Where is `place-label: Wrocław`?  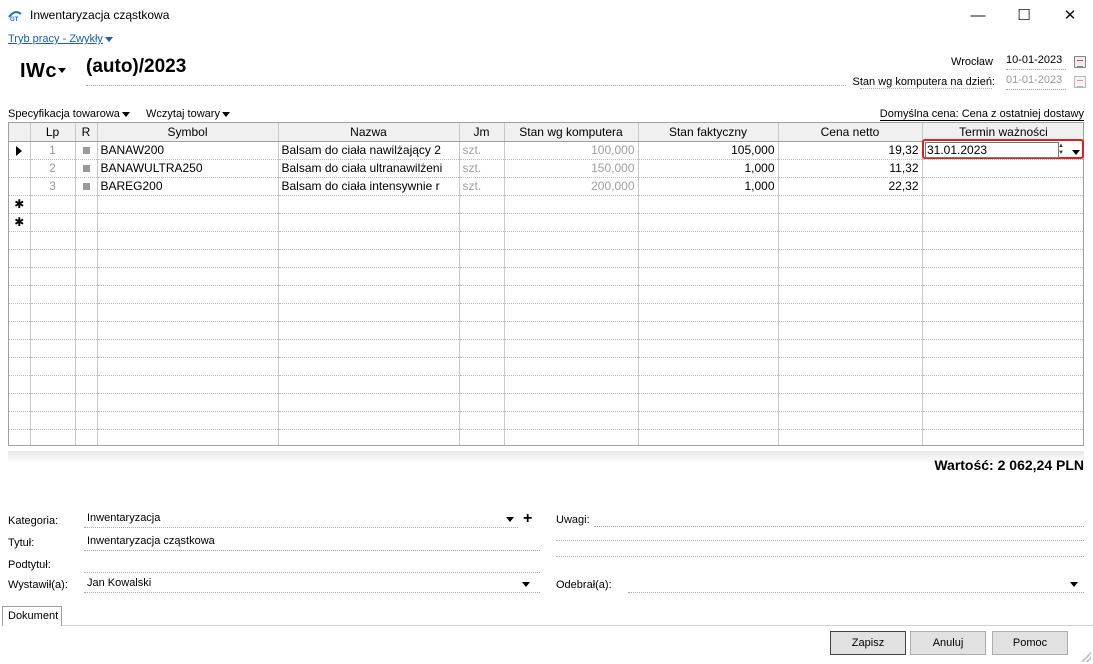
place-label: Wrocław is located at coordinates (972, 62).